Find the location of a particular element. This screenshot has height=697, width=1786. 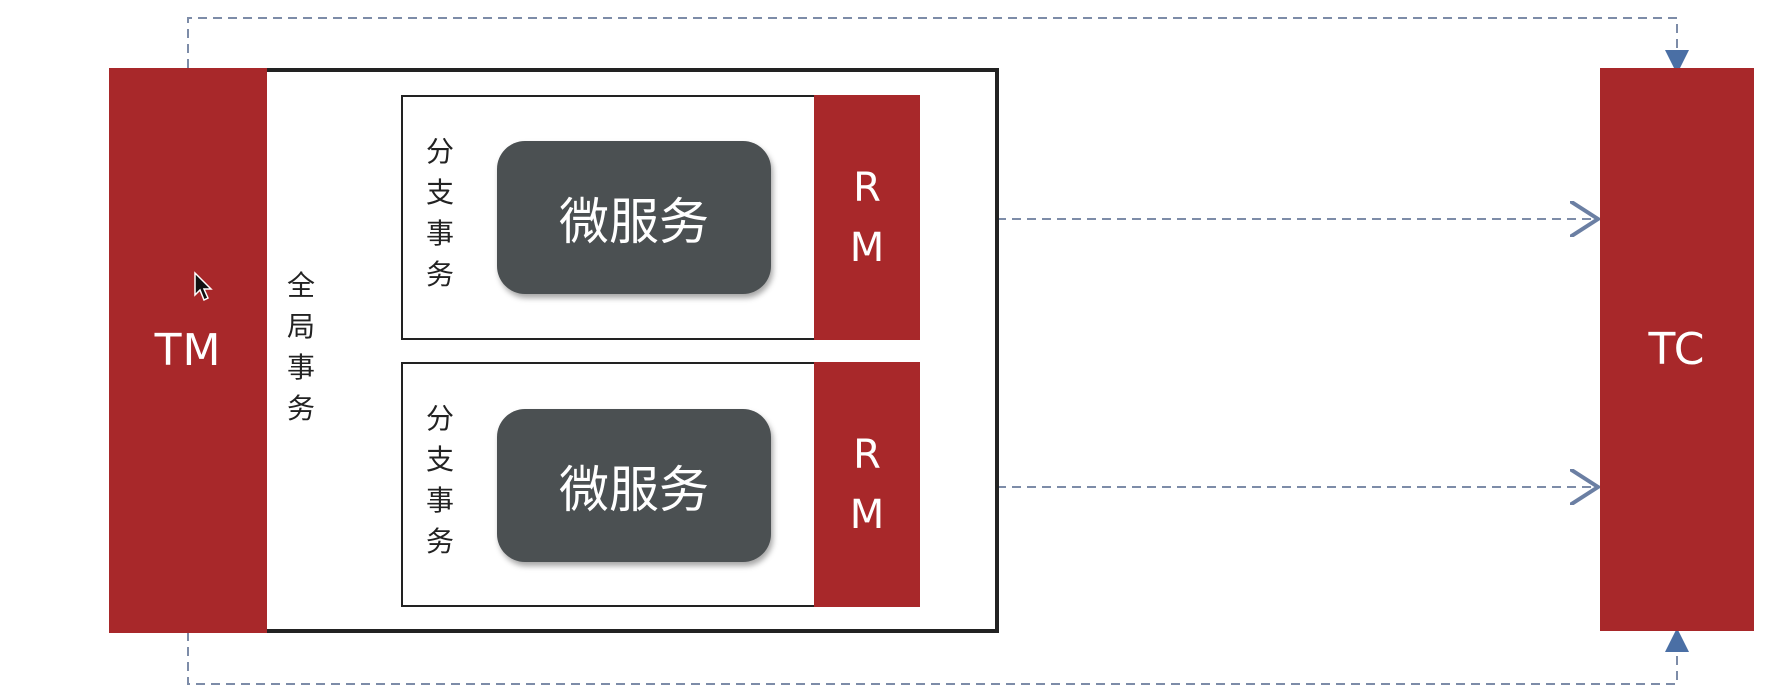

tm-label: TM is located at coordinates (188, 350).